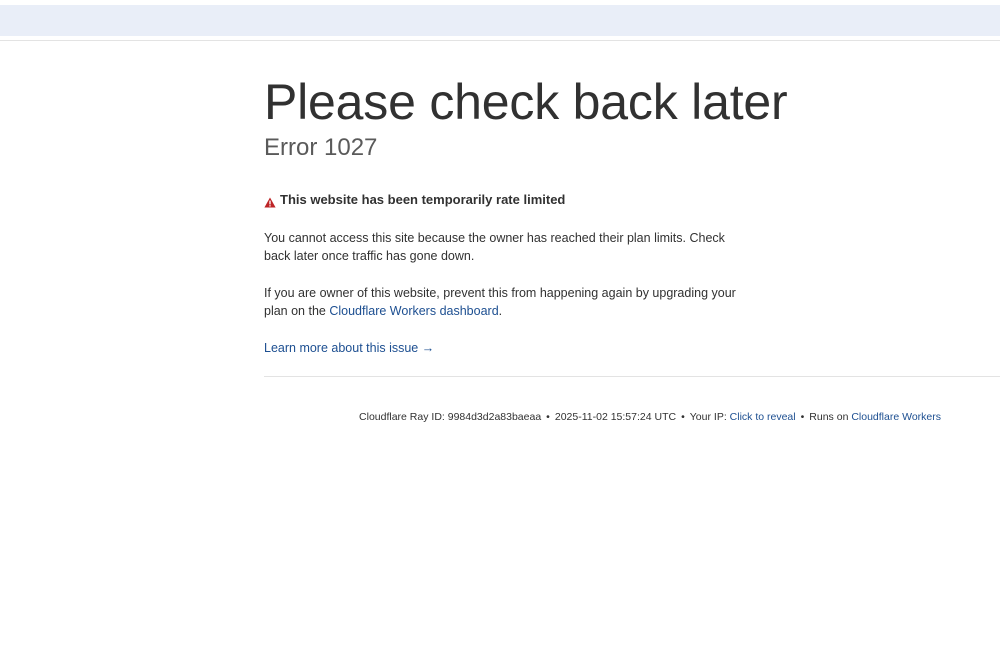 The image size is (1000, 666). I want to click on reveal-ip-link: Click to reveal, so click(763, 417).